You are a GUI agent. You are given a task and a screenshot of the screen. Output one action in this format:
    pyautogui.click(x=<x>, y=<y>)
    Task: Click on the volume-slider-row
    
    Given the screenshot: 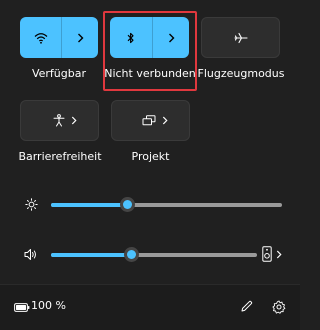 What is the action you would take?
    pyautogui.click(x=151, y=255)
    